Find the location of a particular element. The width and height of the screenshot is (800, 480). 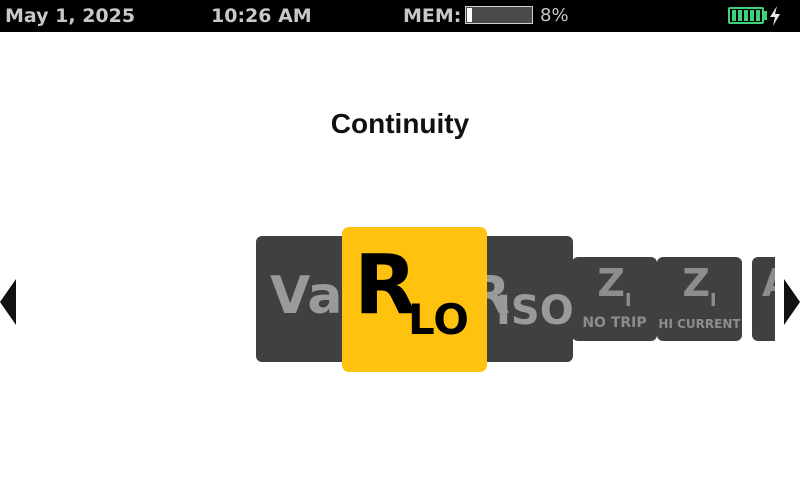

lightning-bolt-icon is located at coordinates (775, 16).